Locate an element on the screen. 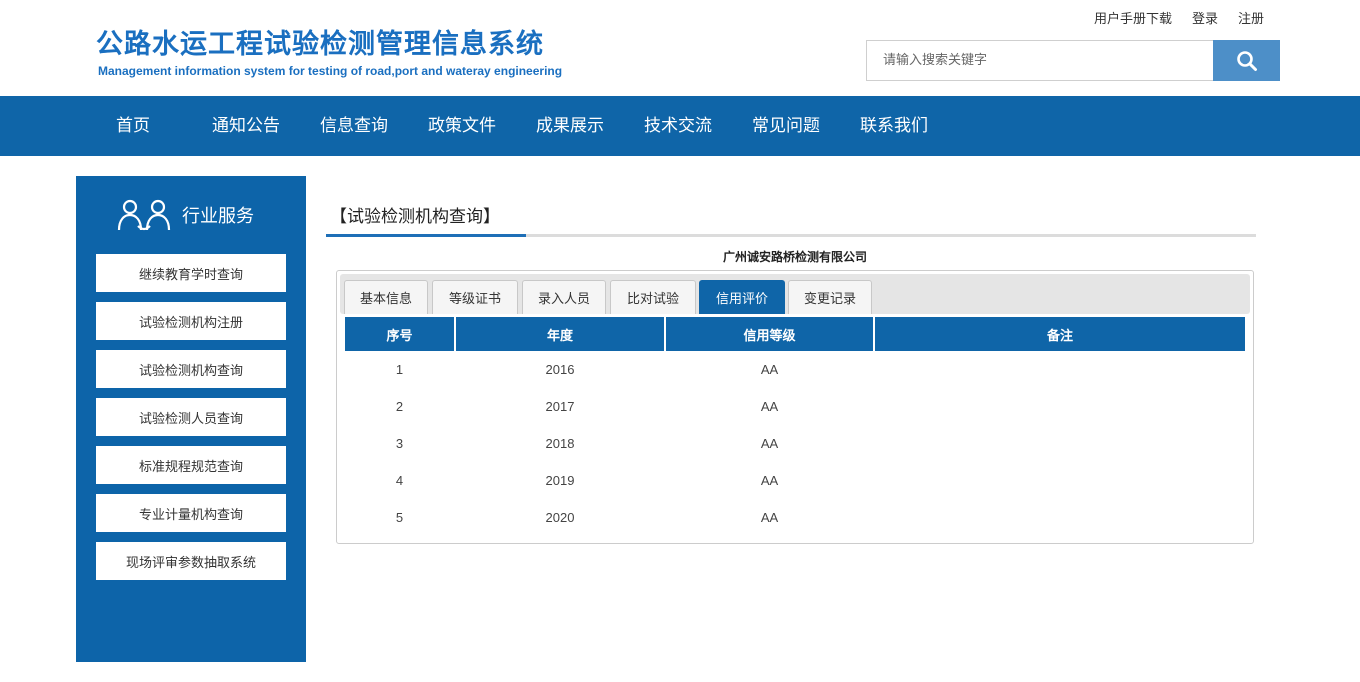 This screenshot has height=682, width=1360. cell-index: 4 is located at coordinates (399, 480).